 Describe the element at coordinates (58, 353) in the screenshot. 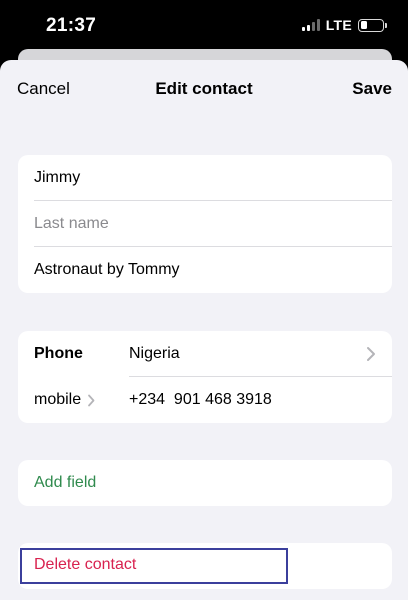

I see `phone-label: Phone` at that location.